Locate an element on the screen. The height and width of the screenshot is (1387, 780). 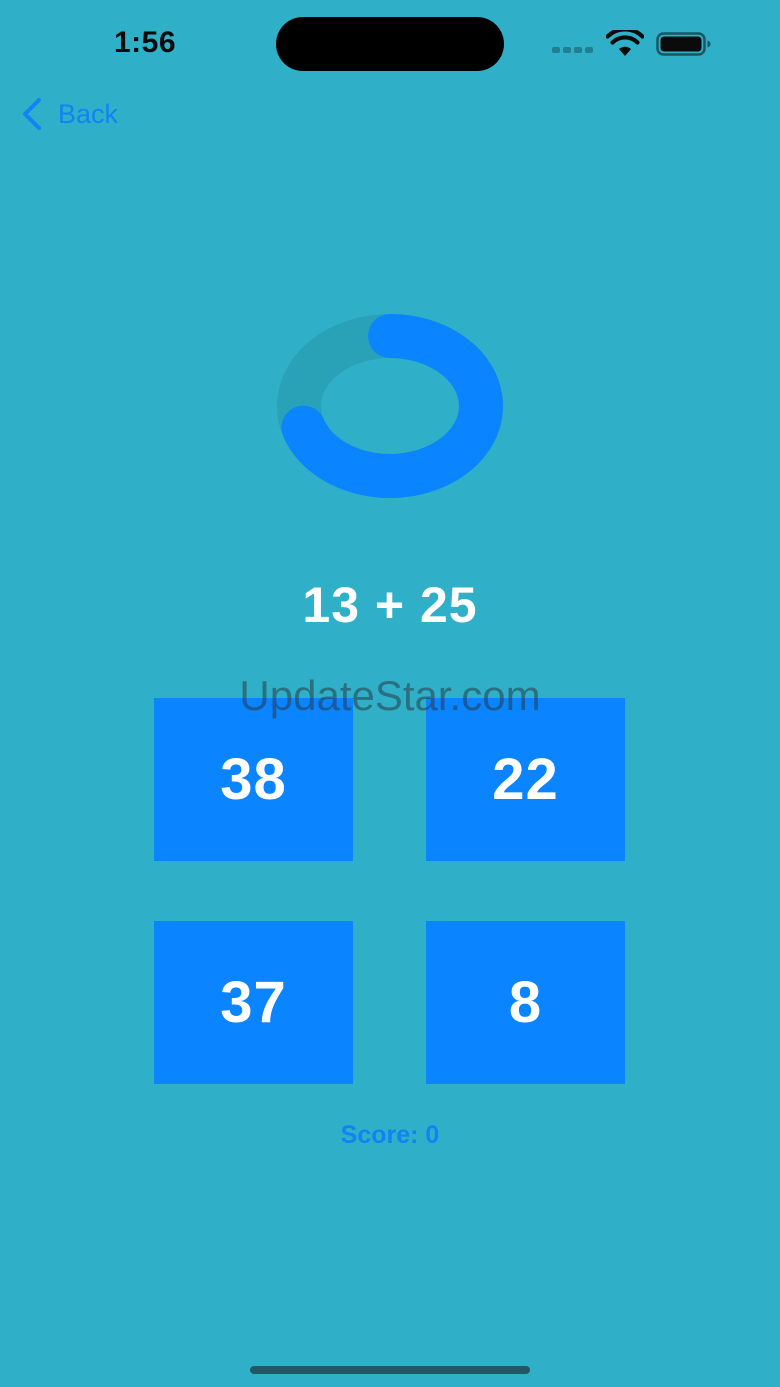
watermark: UpdateStar.com is located at coordinates (390, 695).